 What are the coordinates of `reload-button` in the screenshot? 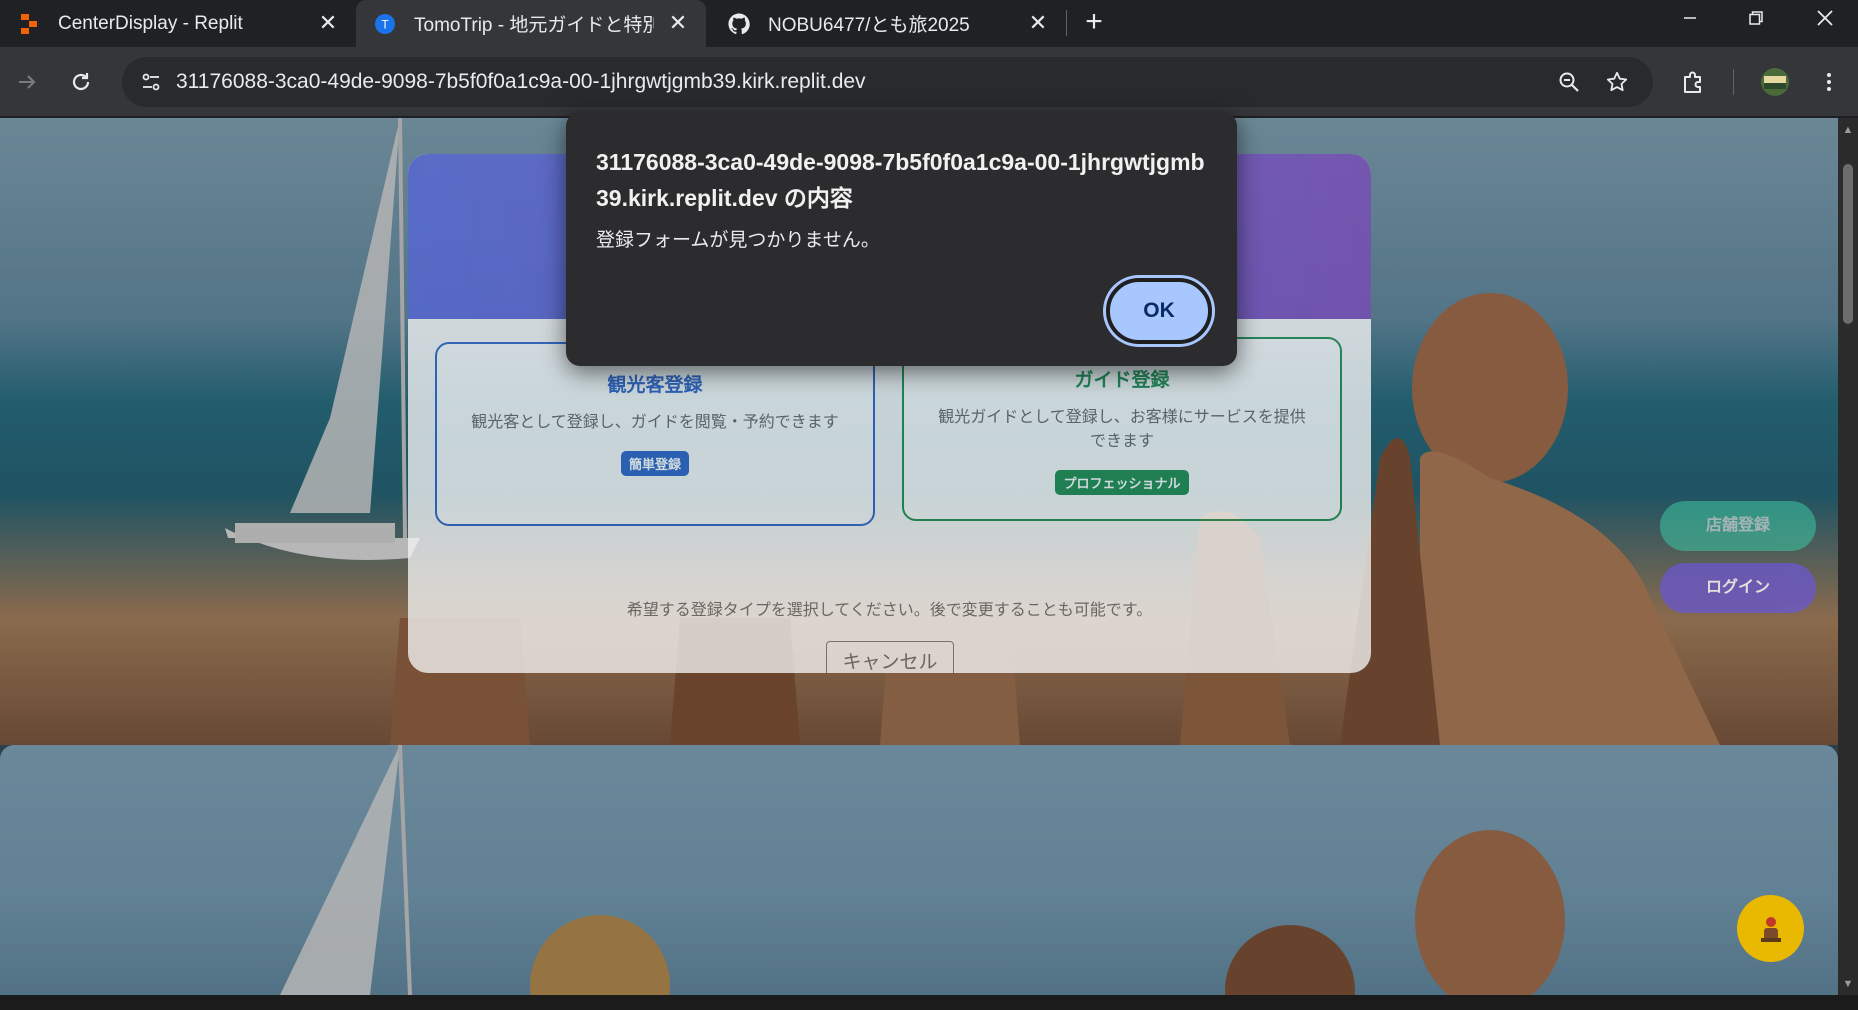 It's located at (81, 82).